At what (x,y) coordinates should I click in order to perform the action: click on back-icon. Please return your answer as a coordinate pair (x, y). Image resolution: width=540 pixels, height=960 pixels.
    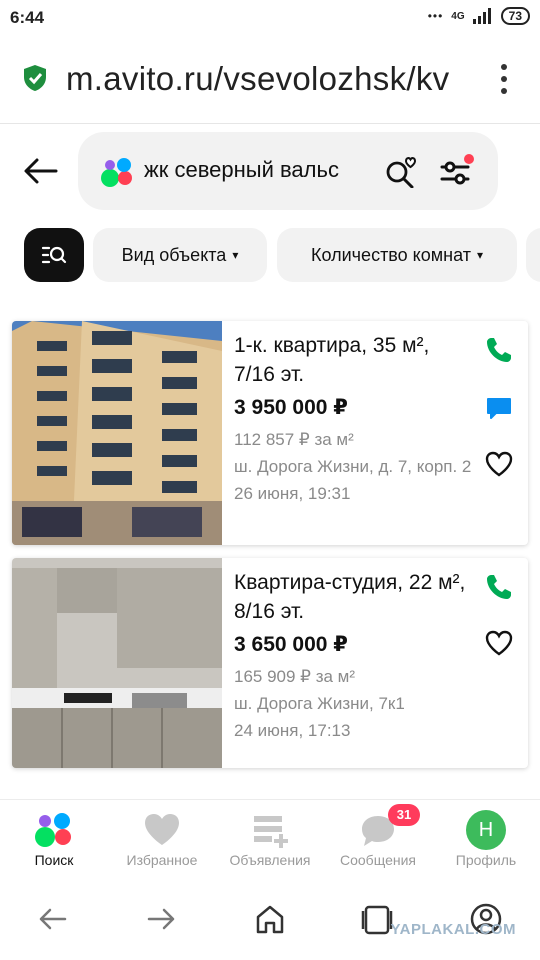
    Looking at the image, I should click on (53, 919).